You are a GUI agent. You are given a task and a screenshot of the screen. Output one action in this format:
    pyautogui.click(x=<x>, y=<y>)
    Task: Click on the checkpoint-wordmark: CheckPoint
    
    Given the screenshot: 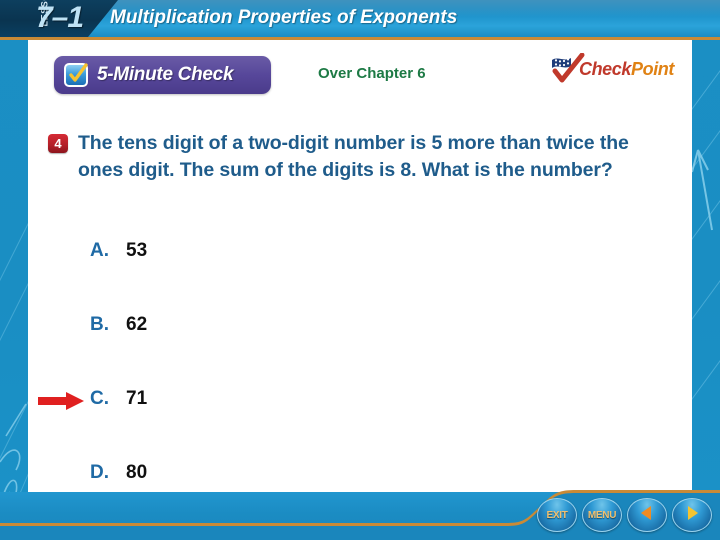 What is the action you would take?
    pyautogui.click(x=626, y=69)
    